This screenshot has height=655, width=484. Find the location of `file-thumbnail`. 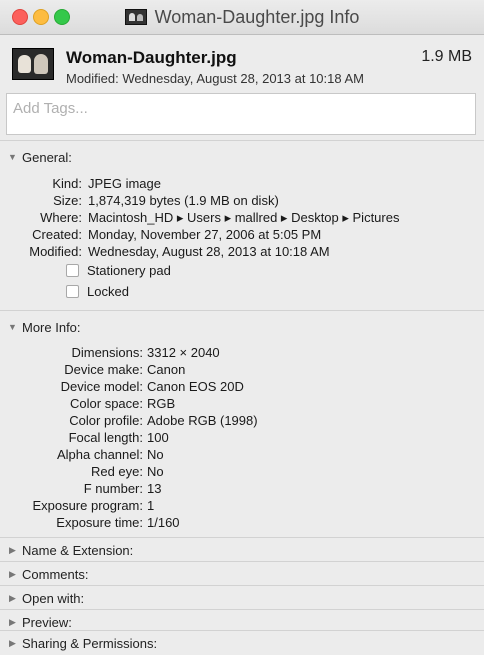

file-thumbnail is located at coordinates (33, 64).